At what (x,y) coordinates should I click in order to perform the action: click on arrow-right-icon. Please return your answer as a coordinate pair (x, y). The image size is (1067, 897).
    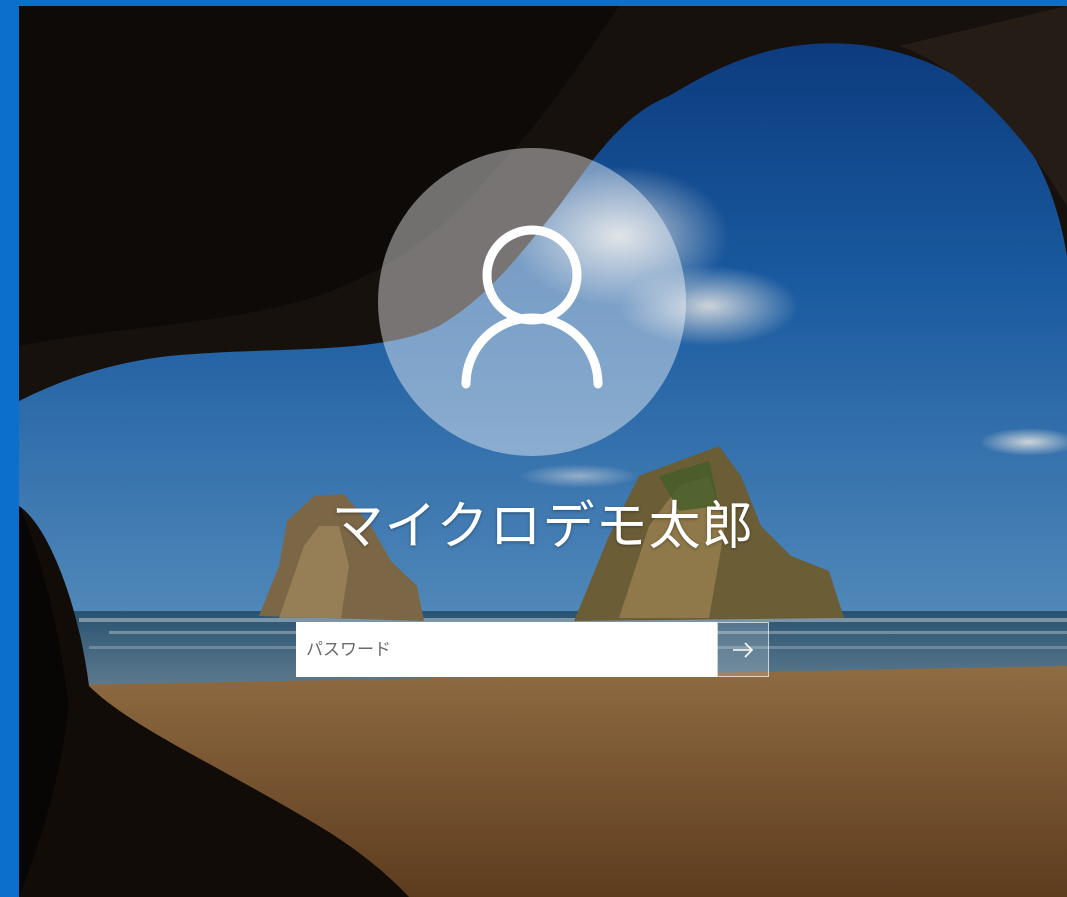
    Looking at the image, I should click on (743, 649).